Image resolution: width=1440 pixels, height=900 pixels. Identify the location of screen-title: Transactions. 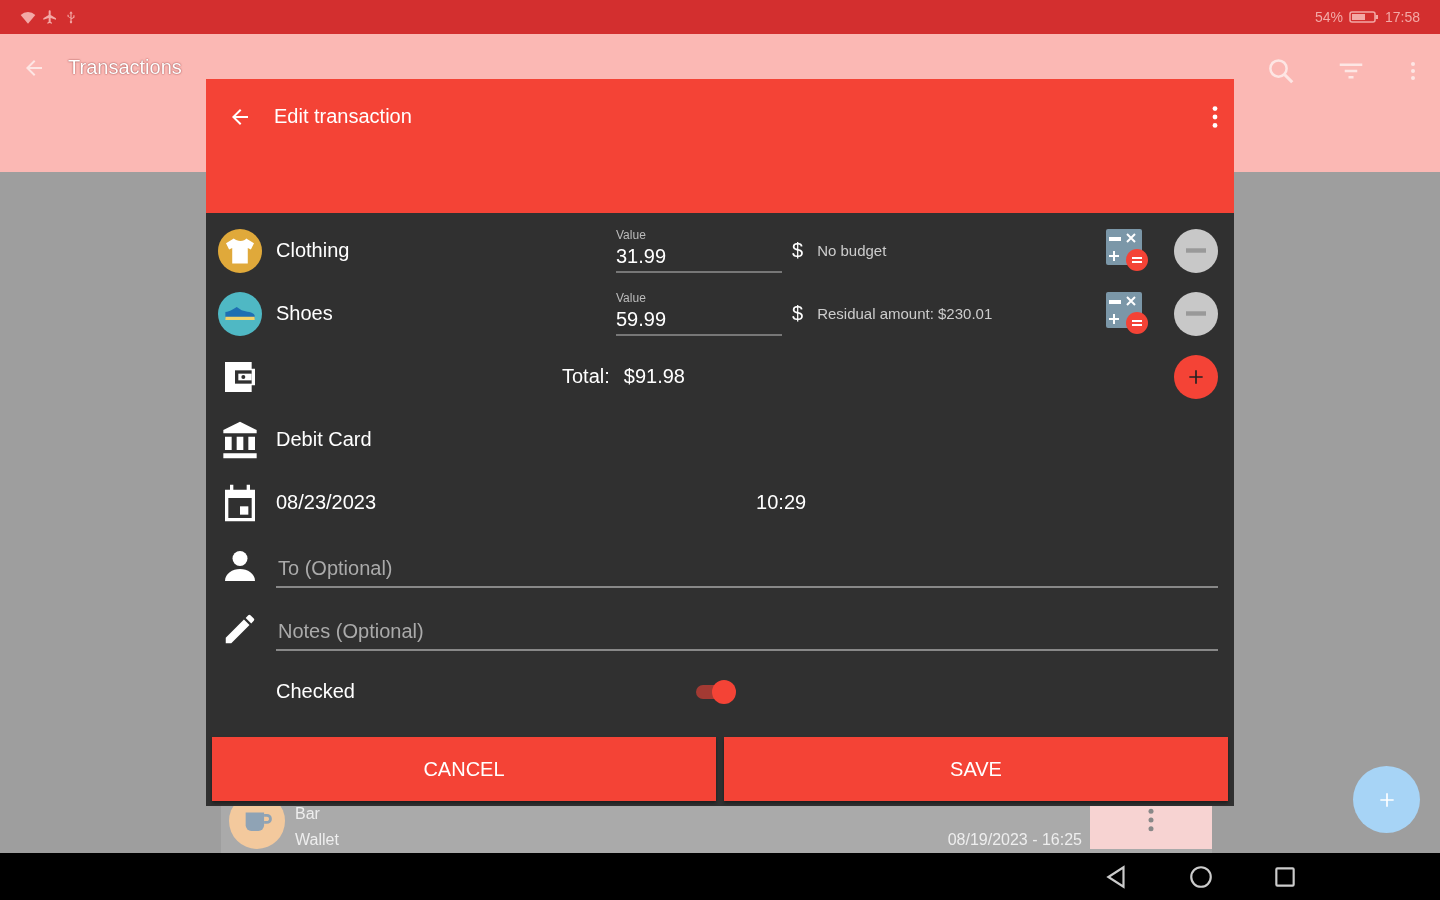
(125, 67).